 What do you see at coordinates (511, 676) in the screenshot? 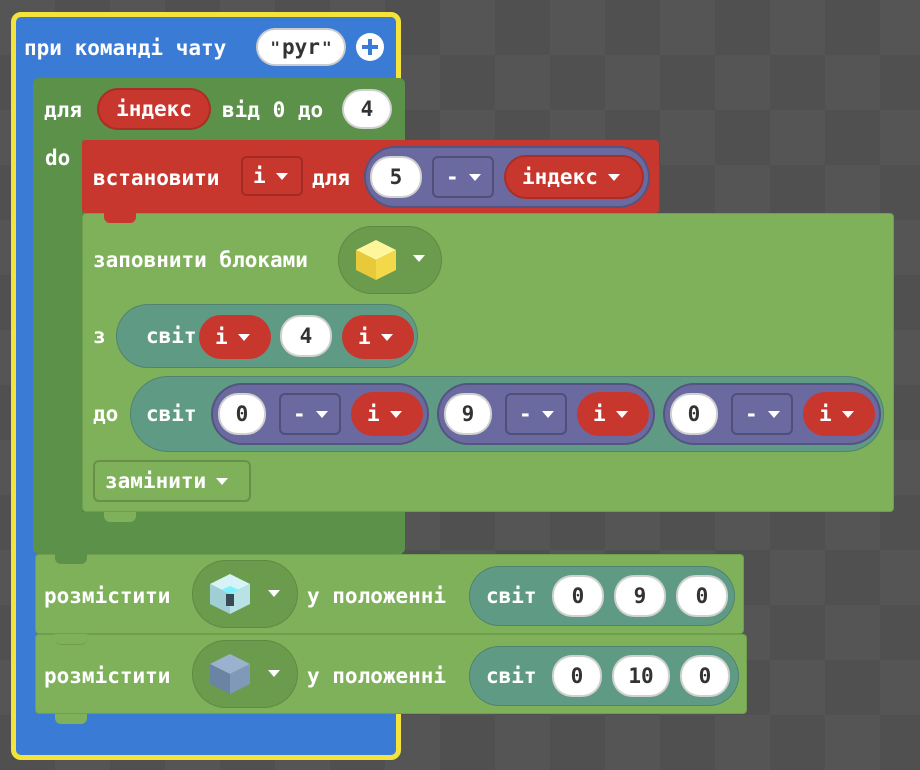
I see `place2-world-label: світ` at bounding box center [511, 676].